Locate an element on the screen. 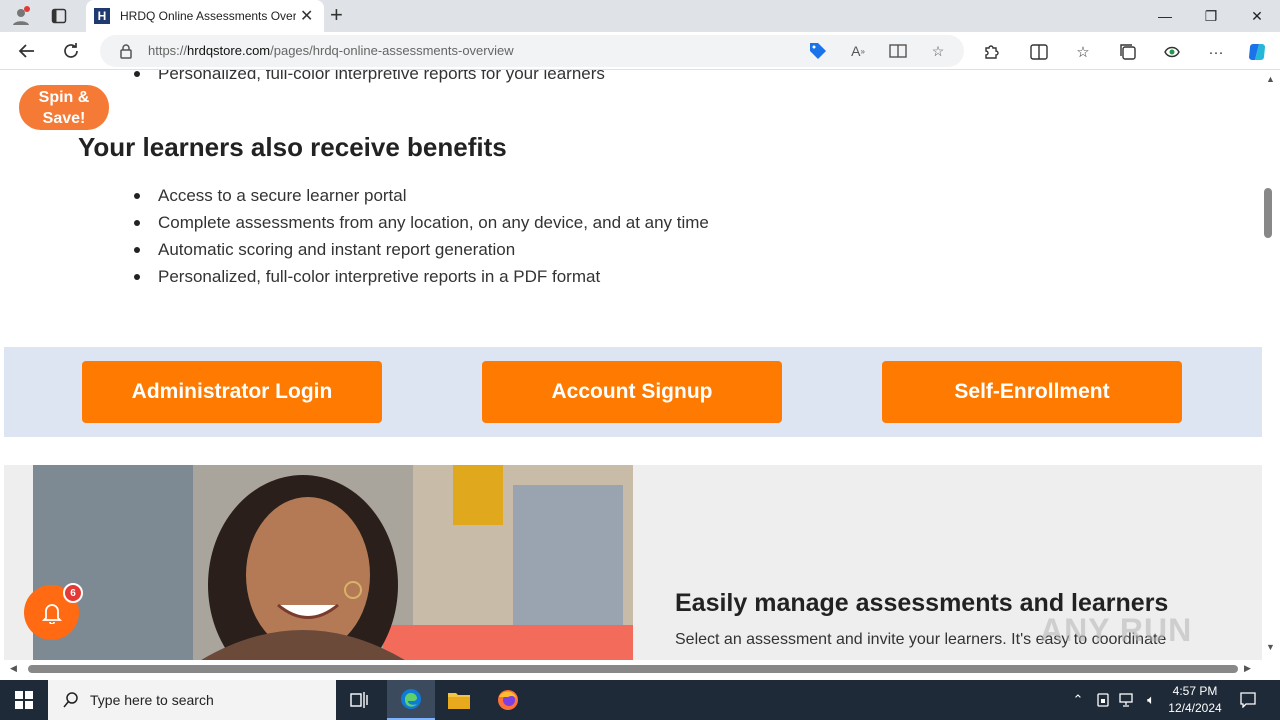  url-host: hrdqstore.com is located at coordinates (229, 50).